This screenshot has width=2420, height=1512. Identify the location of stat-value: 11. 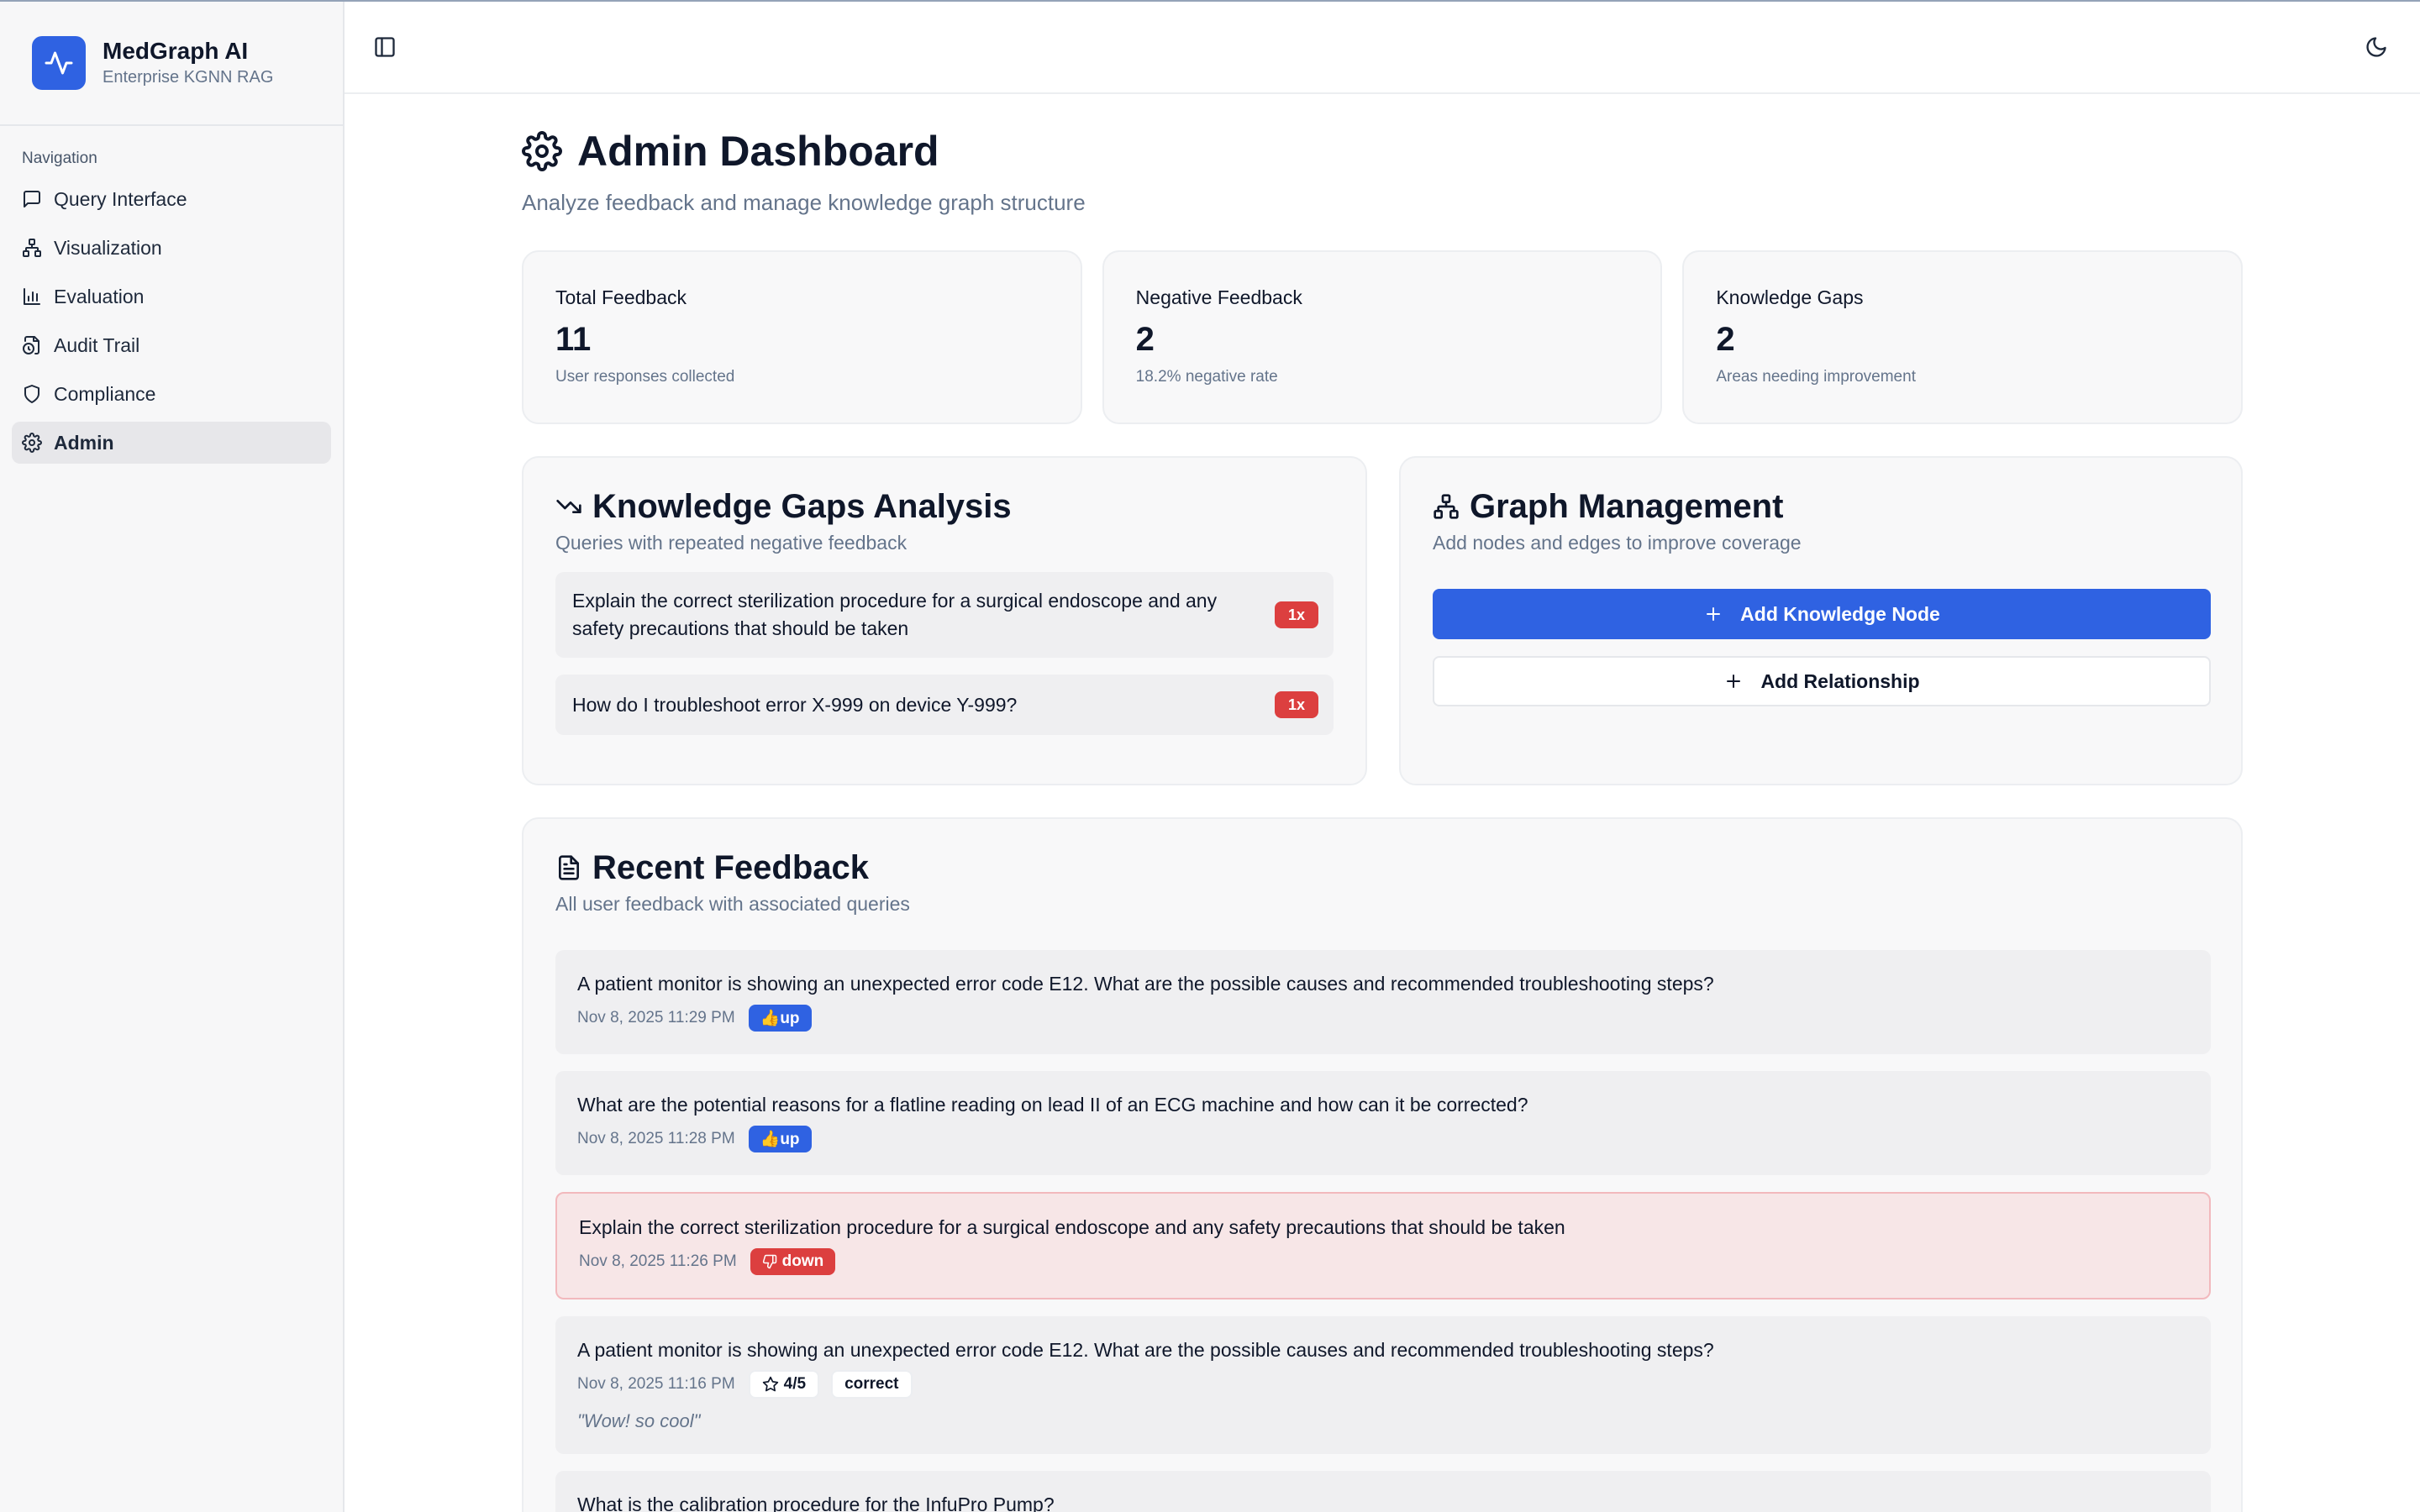
(573, 339).